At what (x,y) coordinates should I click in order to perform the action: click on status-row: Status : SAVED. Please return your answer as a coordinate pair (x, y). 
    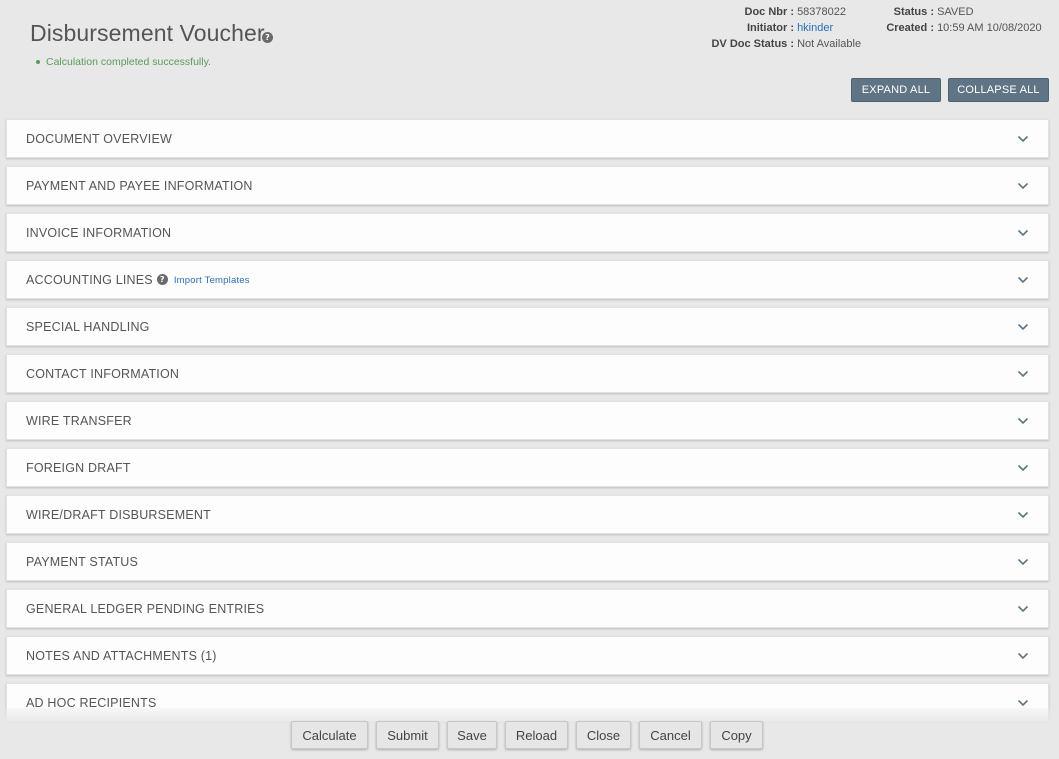
    Looking at the image, I should click on (957, 12).